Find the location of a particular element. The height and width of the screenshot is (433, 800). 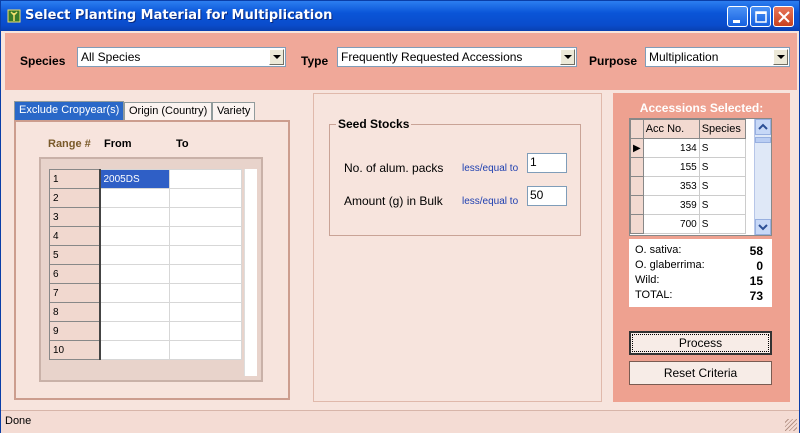

range-header: Range # is located at coordinates (69, 144).